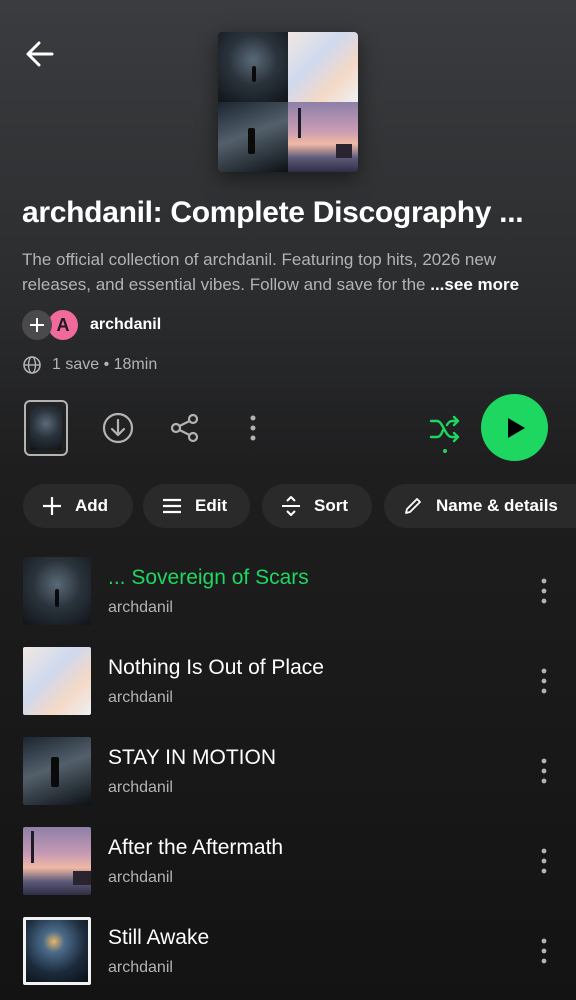  I want to click on track-title: Still Awake, so click(159, 937).